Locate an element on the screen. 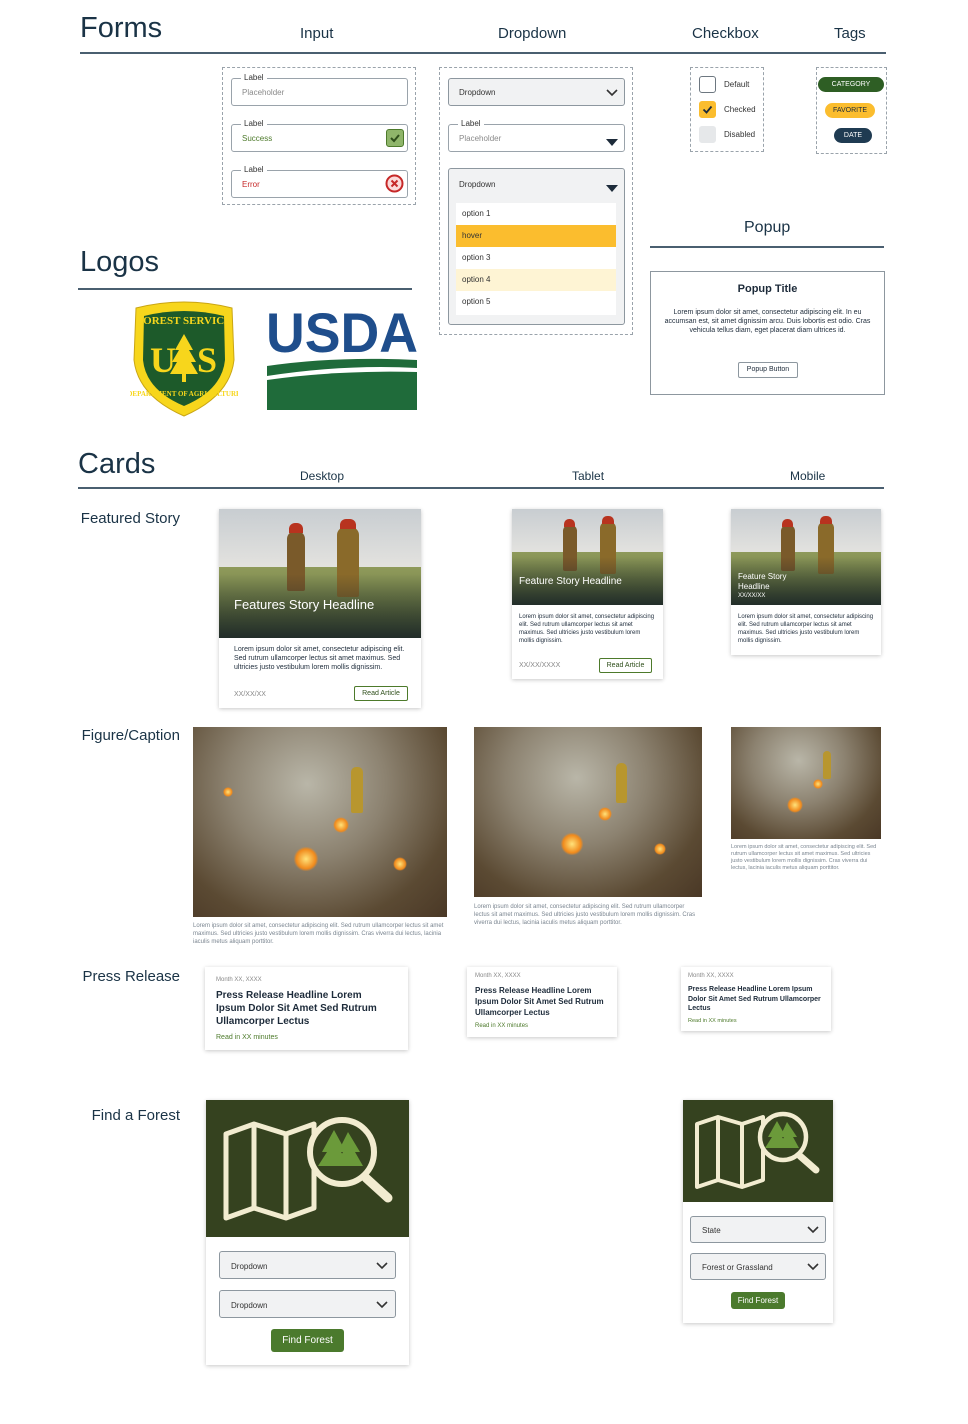  popup-heading: Popup is located at coordinates (767, 227).